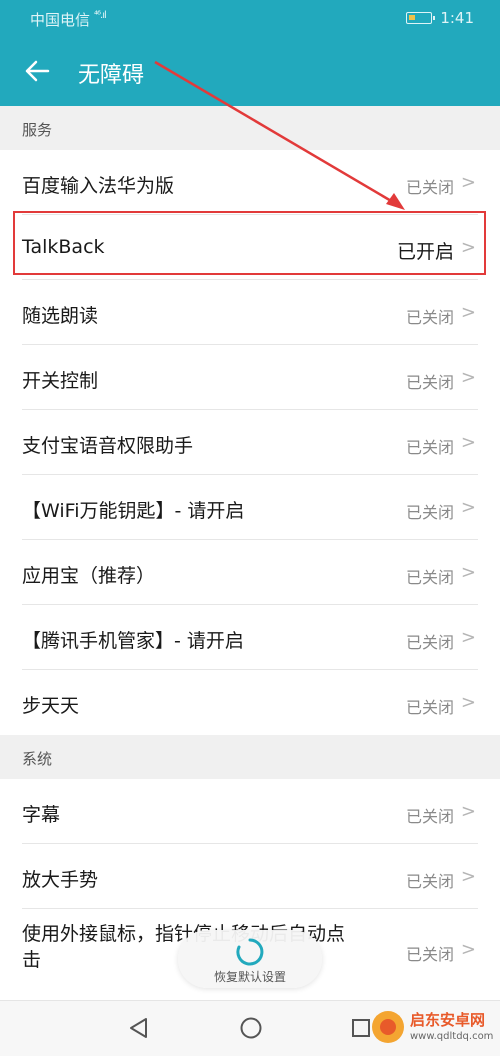 The width and height of the screenshot is (500, 1056). I want to click on watermark: 启东安卓网 www.qdltdq.com, so click(434, 1029).